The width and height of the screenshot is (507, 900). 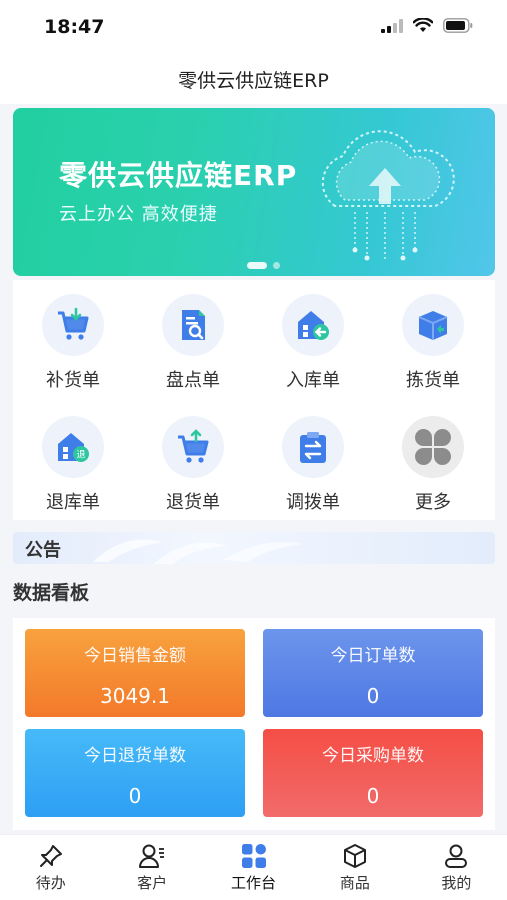 I want to click on pin-icon, so click(x=50, y=856).